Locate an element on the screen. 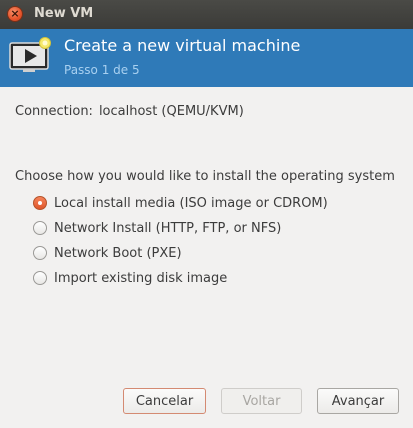 This screenshot has height=428, width=413. radio-network-install: Network Install (HTTP, FTP, or NFS) is located at coordinates (157, 228).